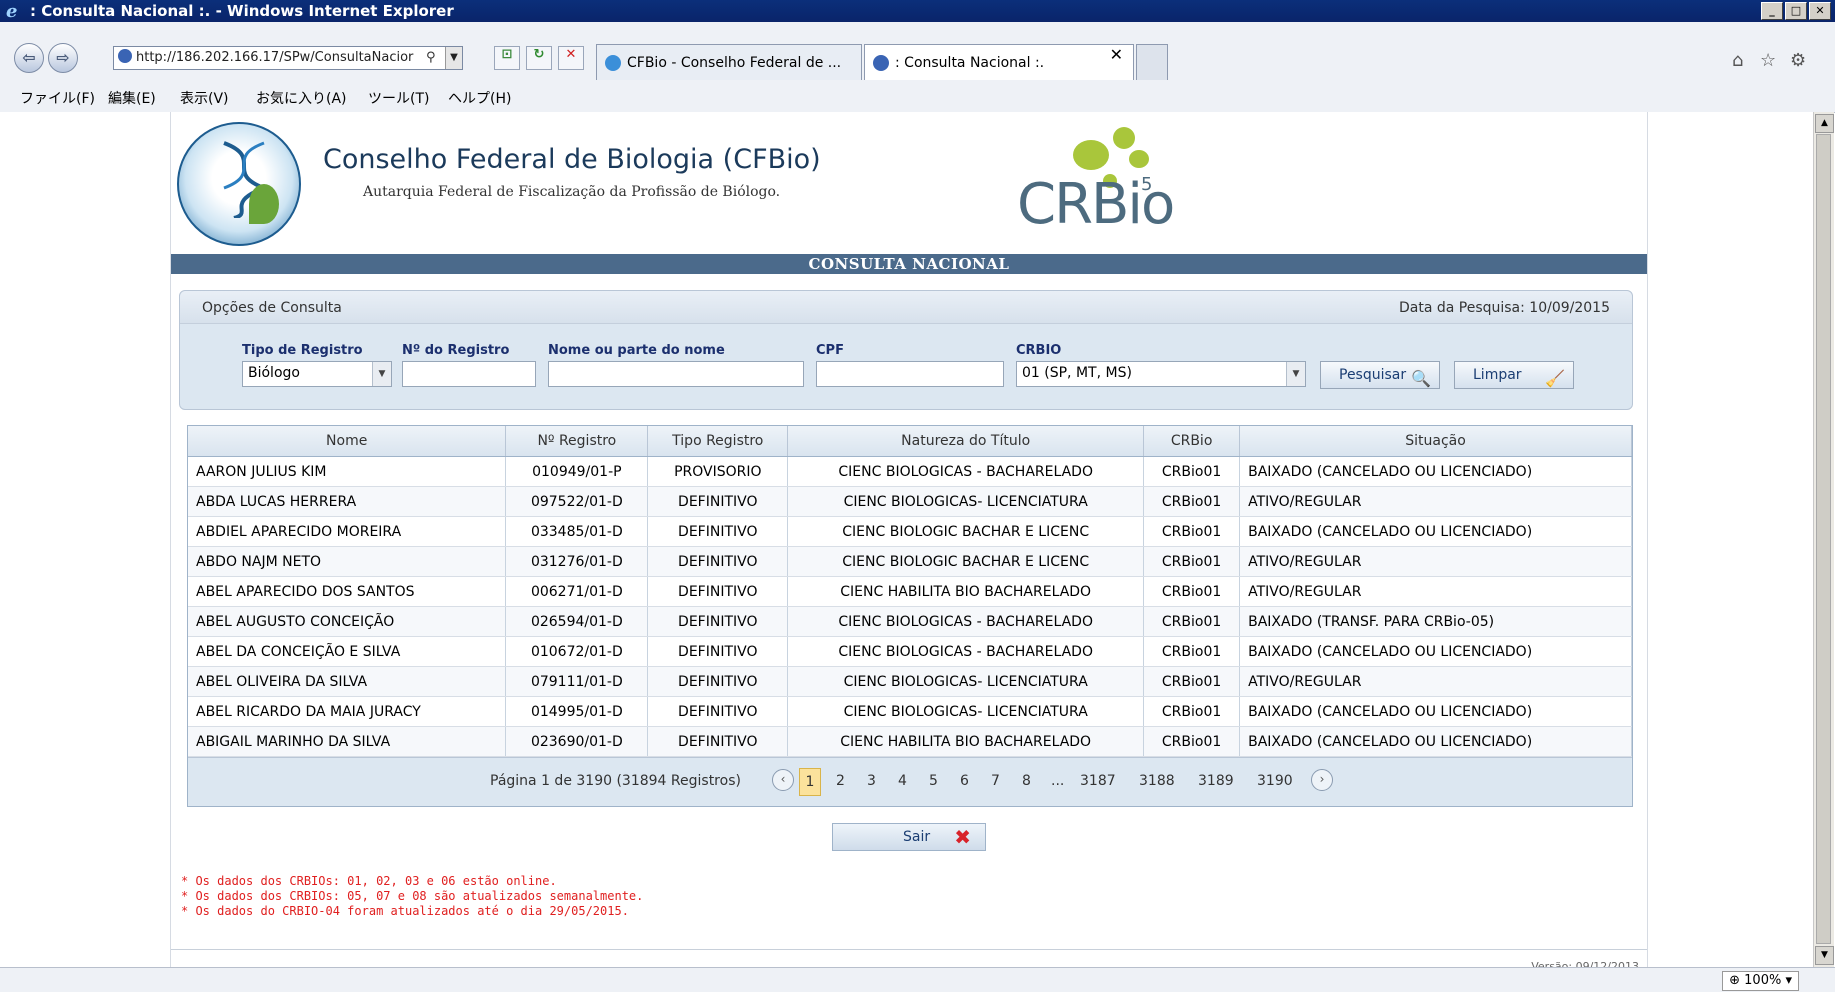 The height and width of the screenshot is (992, 1835). I want to click on broom-icon: 🧹, so click(1555, 378).